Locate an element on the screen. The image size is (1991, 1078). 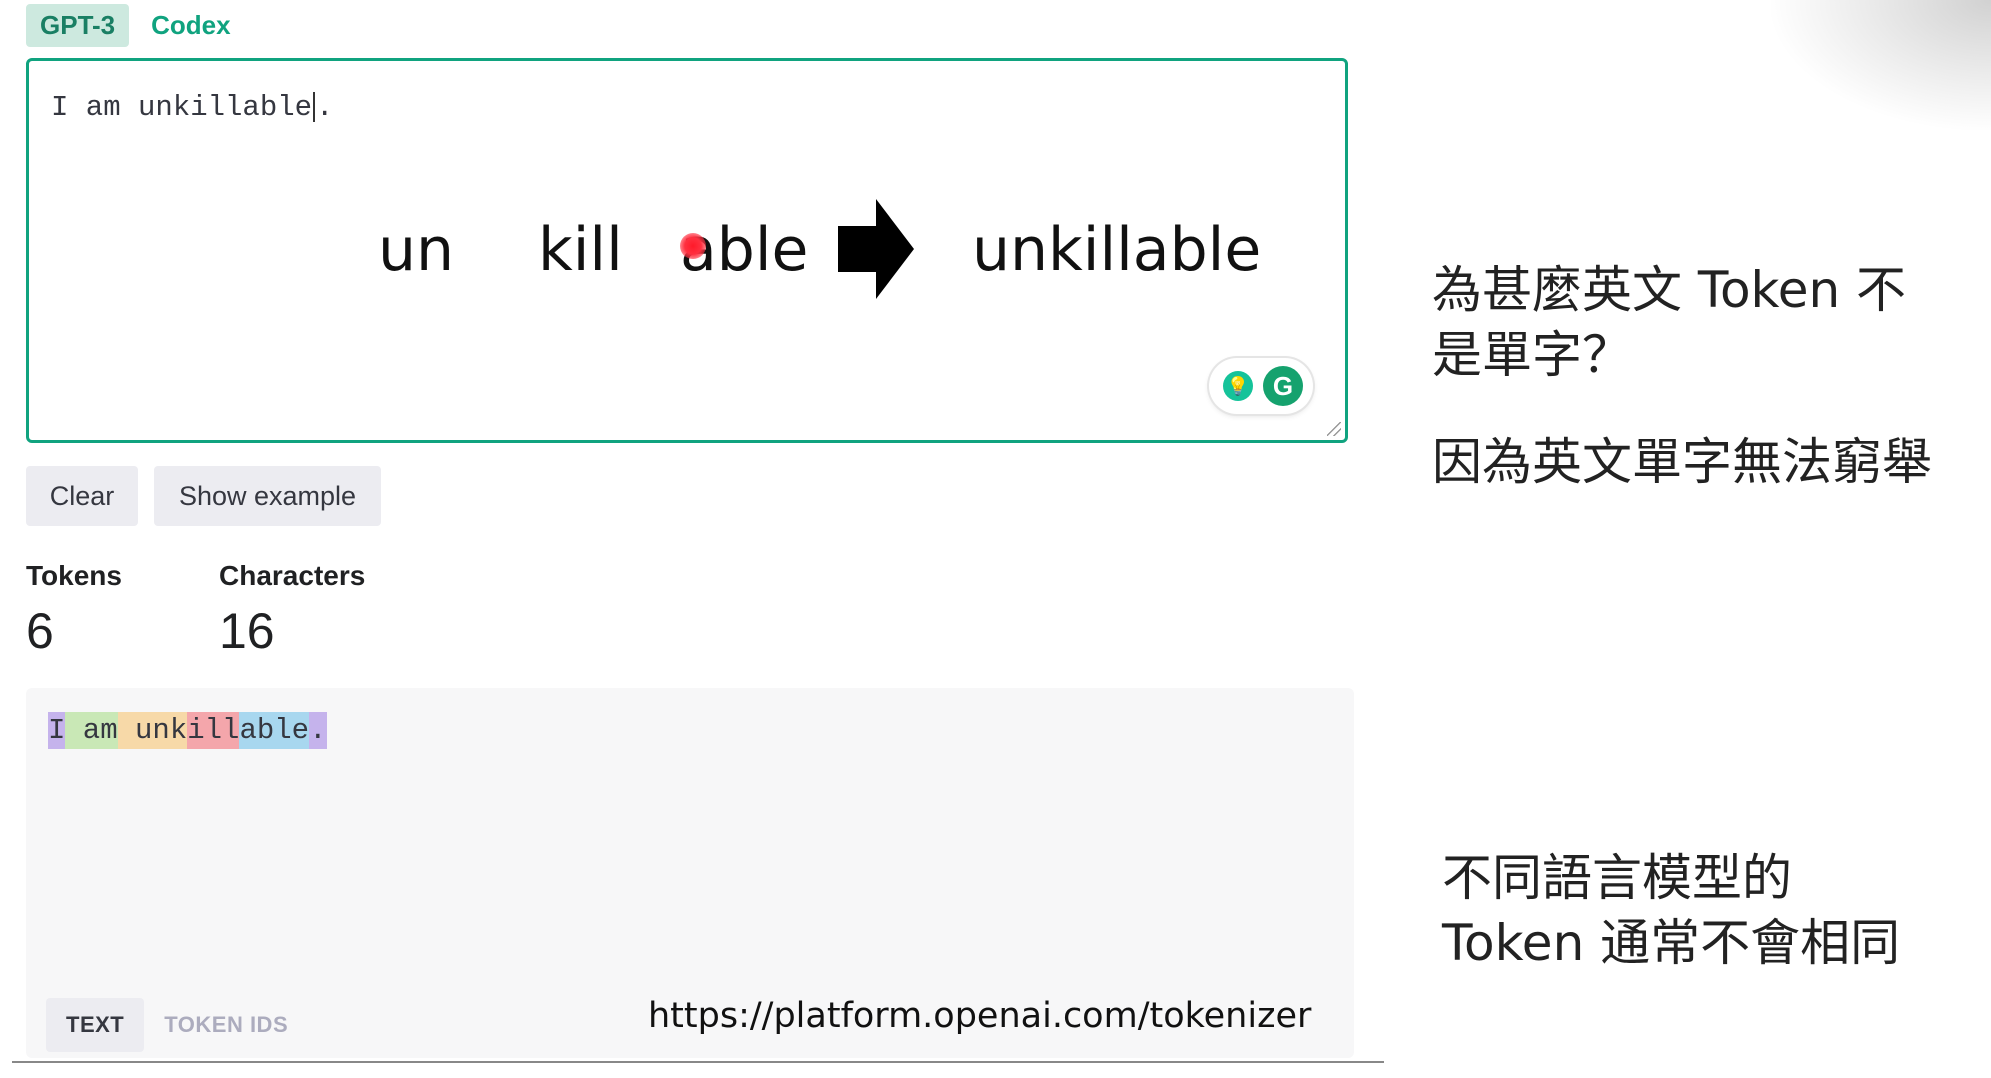
tab-gpt3: GPT-3 is located at coordinates (78, 25).